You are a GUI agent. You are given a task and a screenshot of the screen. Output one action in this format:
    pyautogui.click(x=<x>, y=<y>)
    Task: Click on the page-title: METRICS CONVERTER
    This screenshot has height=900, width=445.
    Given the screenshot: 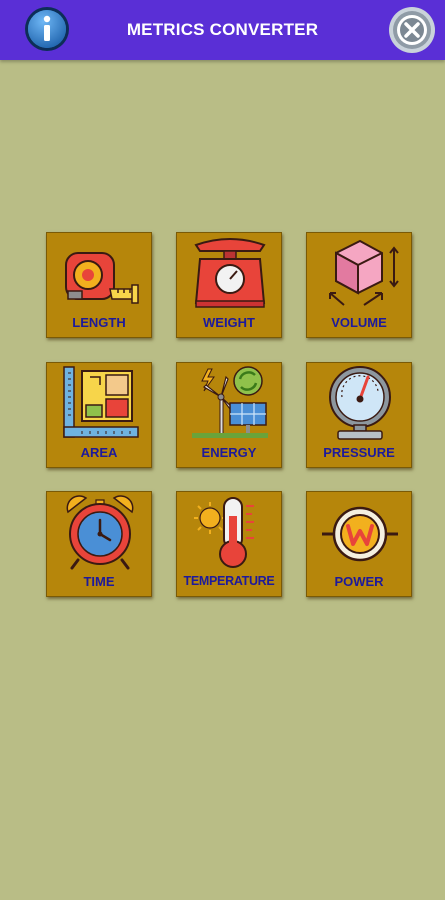 What is the action you would take?
    pyautogui.click(x=222, y=29)
    